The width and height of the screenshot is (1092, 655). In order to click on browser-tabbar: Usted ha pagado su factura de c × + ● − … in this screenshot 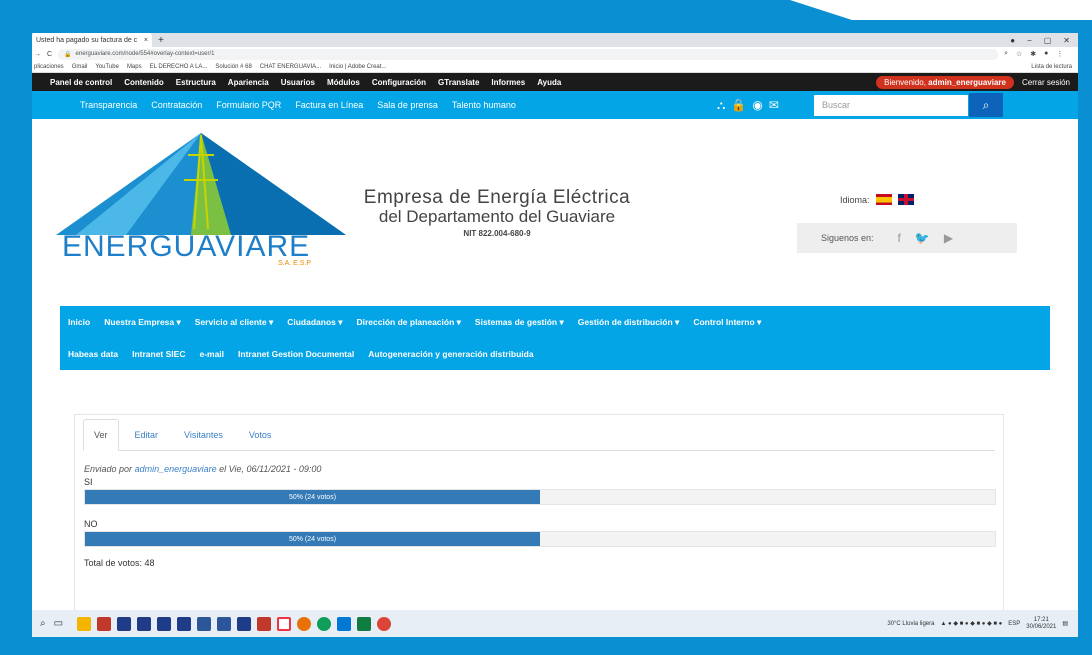, I will do `click(555, 40)`.